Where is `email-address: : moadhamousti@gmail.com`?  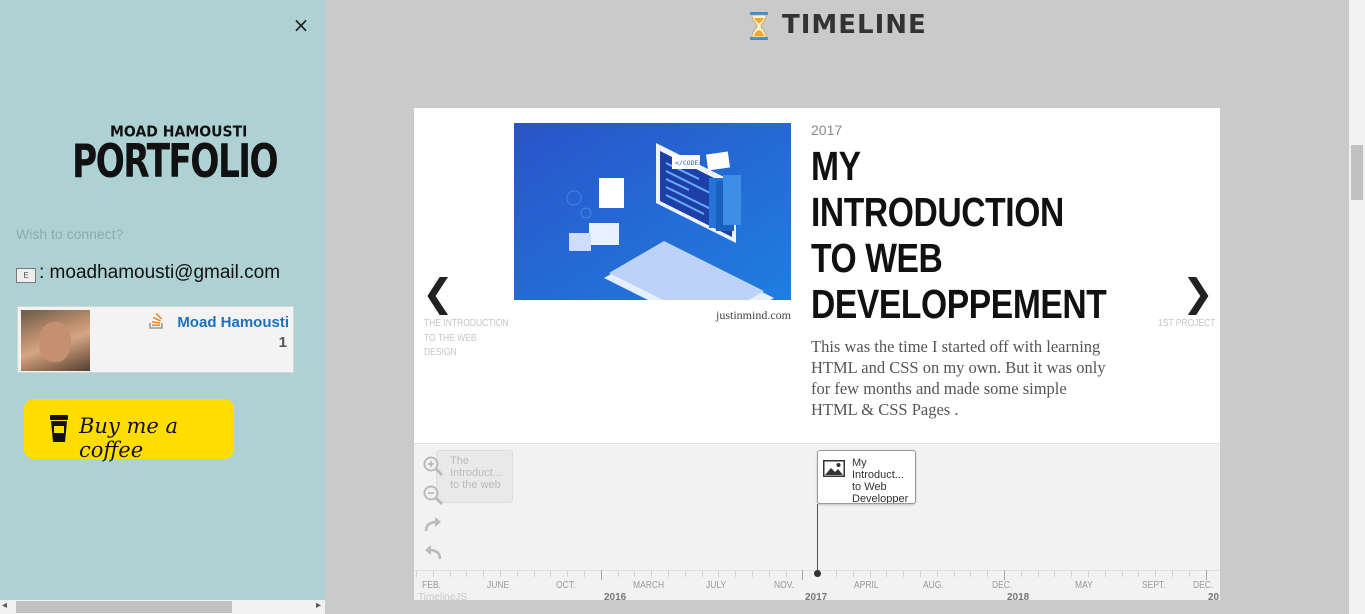 email-address: : moadhamousti@gmail.com is located at coordinates (159, 272).